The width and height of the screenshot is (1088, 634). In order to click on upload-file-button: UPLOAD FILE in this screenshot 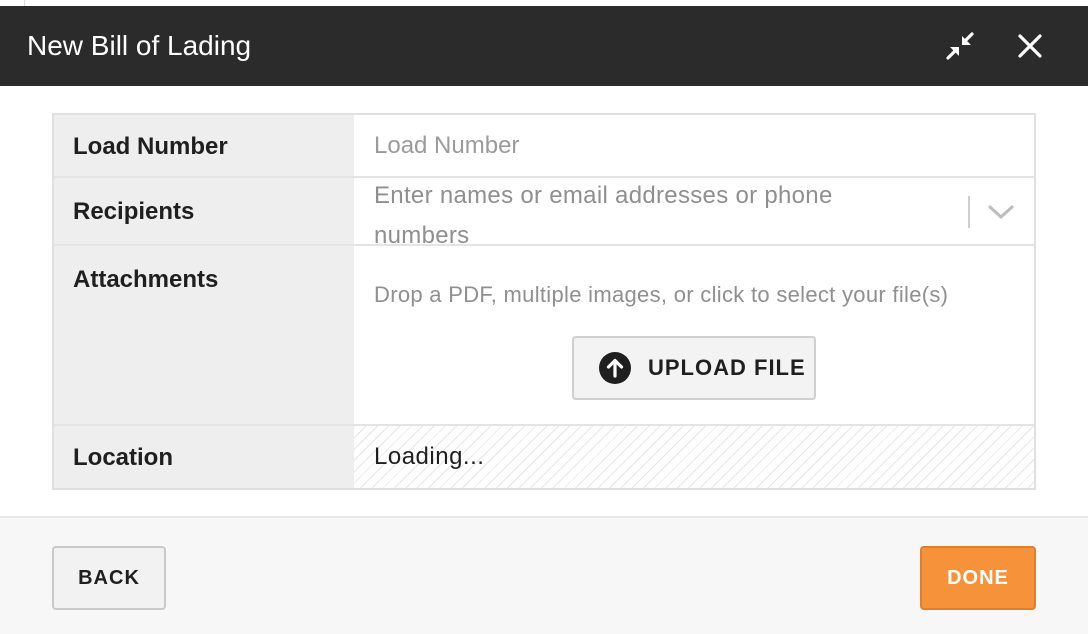, I will do `click(694, 368)`.